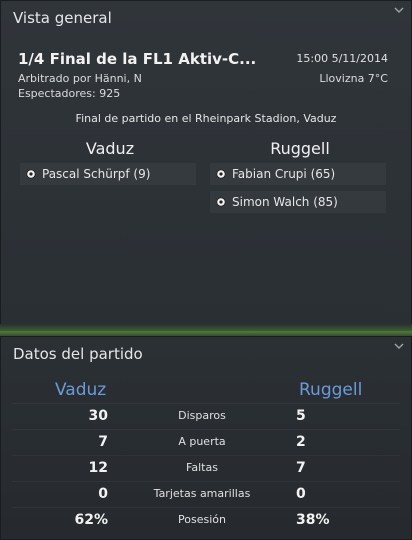 This screenshot has width=412, height=540. I want to click on stat-row-possession: 62% Posesión 38%, so click(206, 519).